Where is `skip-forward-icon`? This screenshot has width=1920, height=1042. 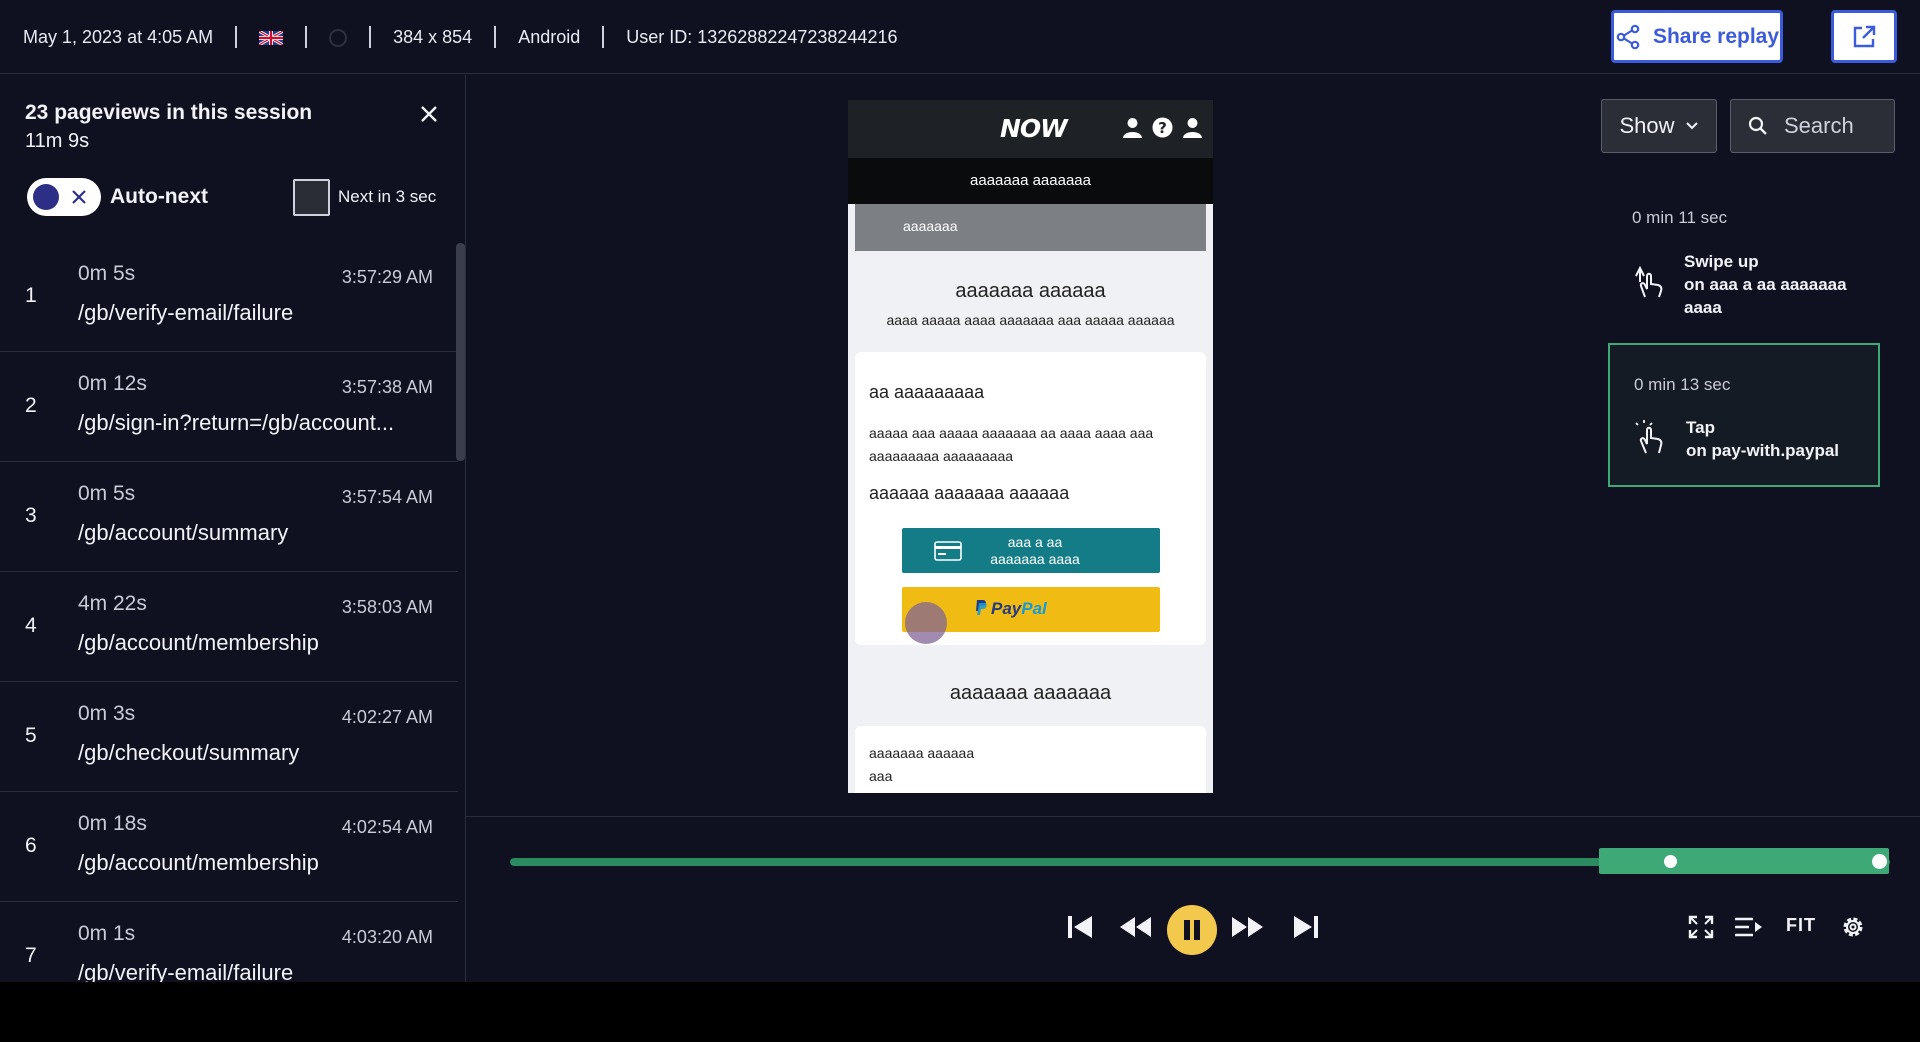
skip-forward-icon is located at coordinates (1306, 927).